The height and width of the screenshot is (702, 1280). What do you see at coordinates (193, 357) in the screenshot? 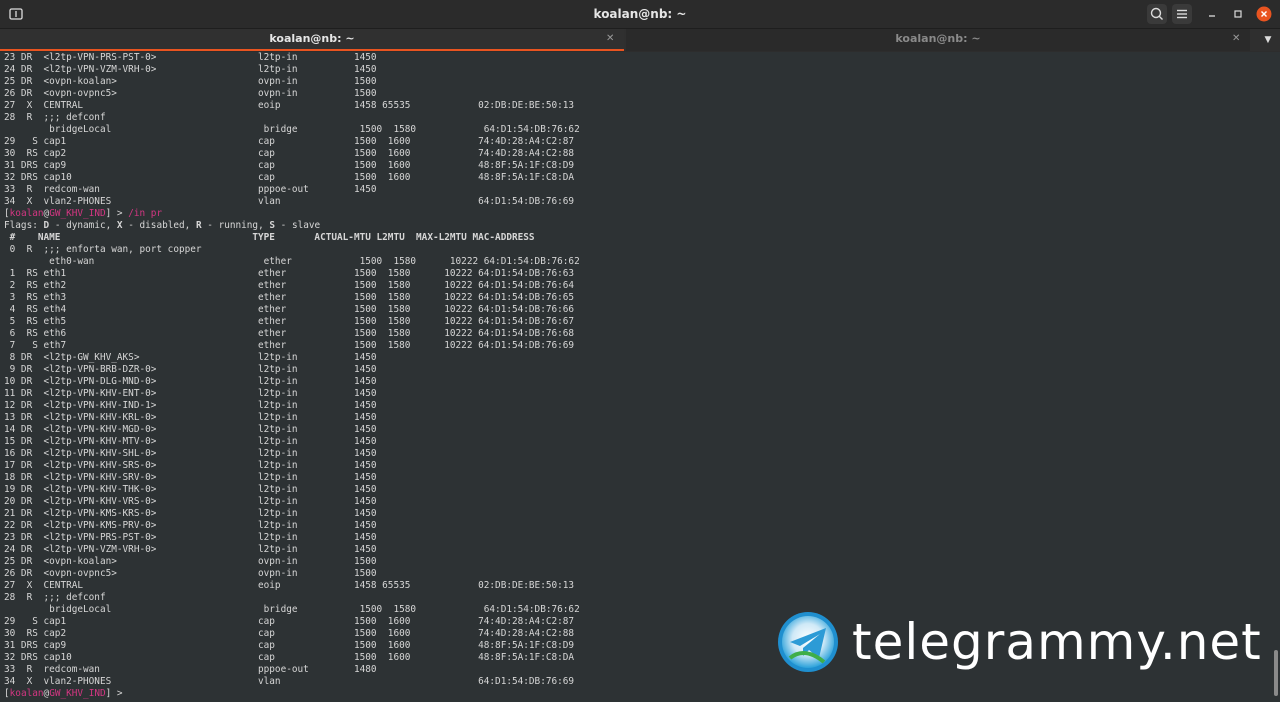
I see `interface-row: 8 DR <l2tp-GW_KHV_AKS> l2tp-in 1450` at bounding box center [193, 357].